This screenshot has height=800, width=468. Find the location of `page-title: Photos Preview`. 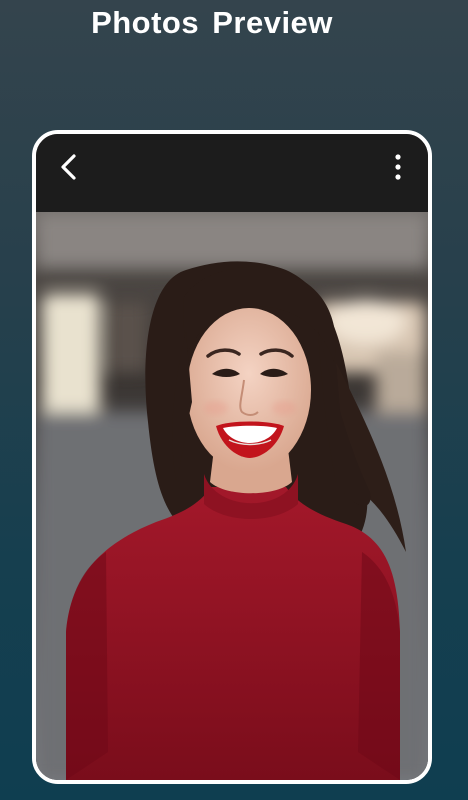

page-title: Photos Preview is located at coordinates (212, 22).